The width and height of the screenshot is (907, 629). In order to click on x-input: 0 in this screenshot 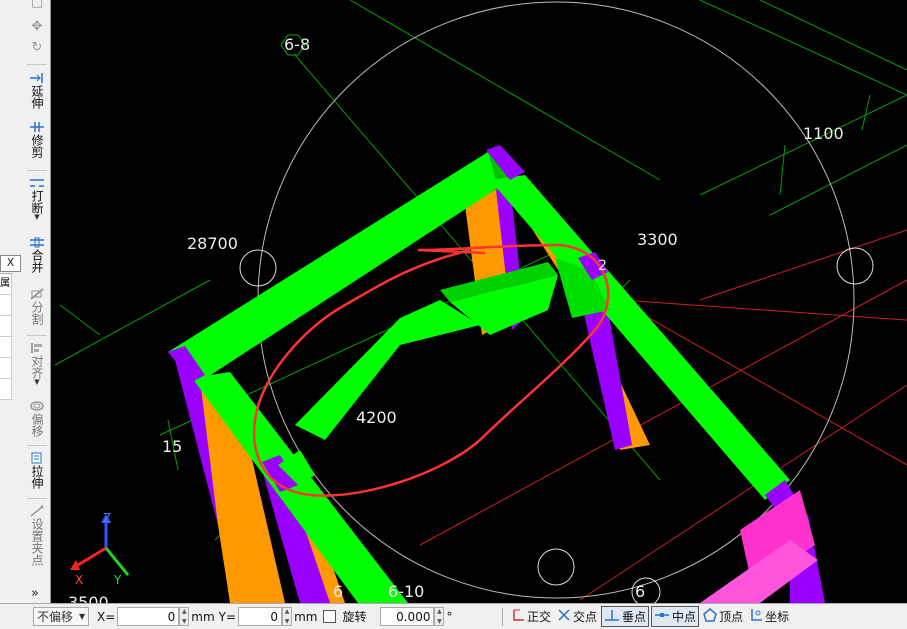, I will do `click(148, 616)`.